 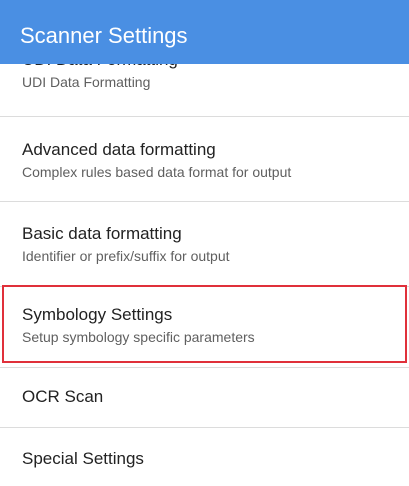 I want to click on list-item-title: OCR Scan, so click(x=63, y=396).